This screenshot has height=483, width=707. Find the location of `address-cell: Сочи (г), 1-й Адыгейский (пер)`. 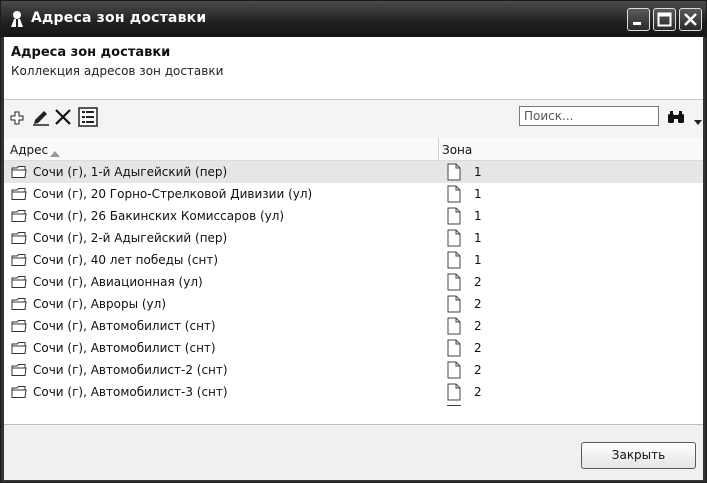

address-cell: Сочи (г), 1-й Адыгейский (пер) is located at coordinates (130, 172).